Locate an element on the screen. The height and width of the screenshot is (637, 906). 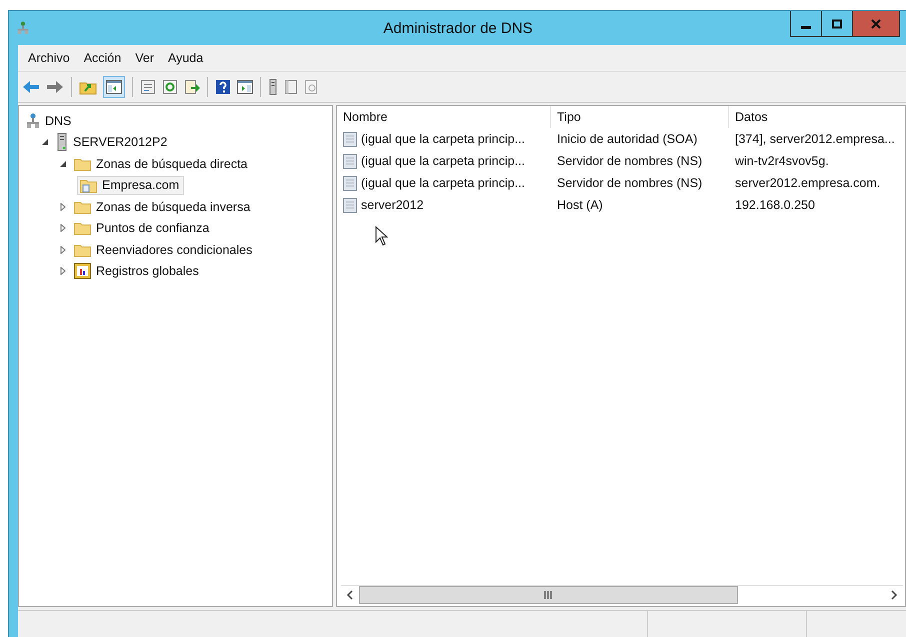
tree-item: SERVER2012P2 is located at coordinates (112, 142).